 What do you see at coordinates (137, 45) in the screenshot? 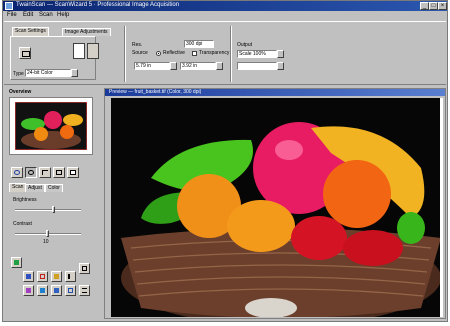
I see `res-label: Res.` at bounding box center [137, 45].